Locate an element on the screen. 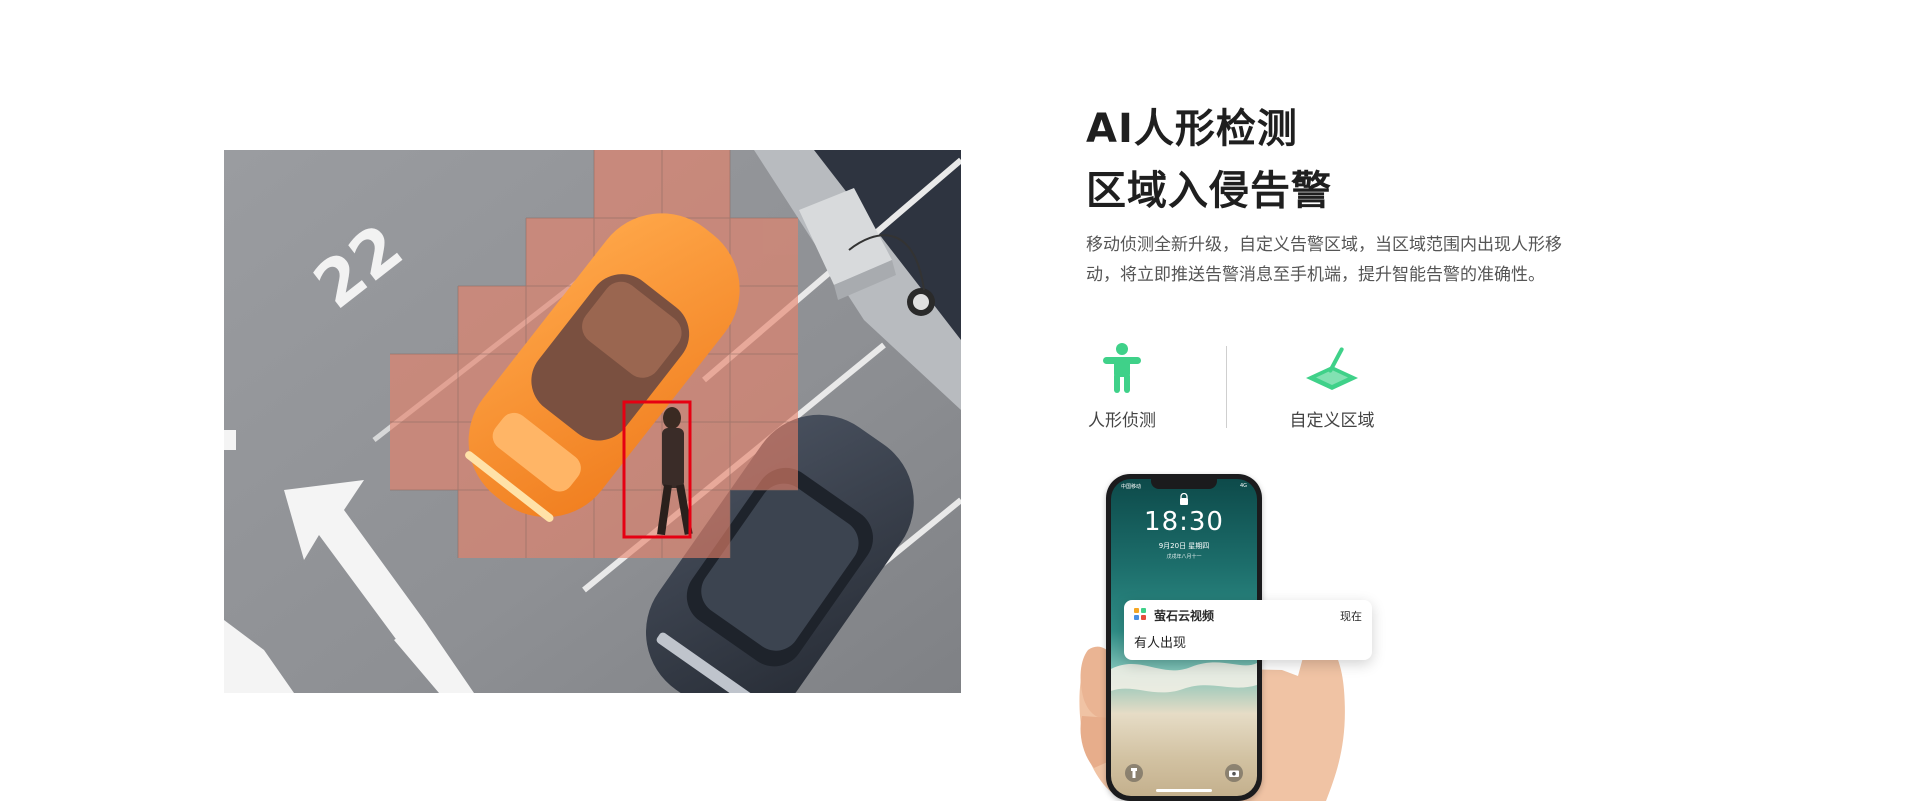  feature-label-zone: 自定义区域 is located at coordinates (1332, 421).